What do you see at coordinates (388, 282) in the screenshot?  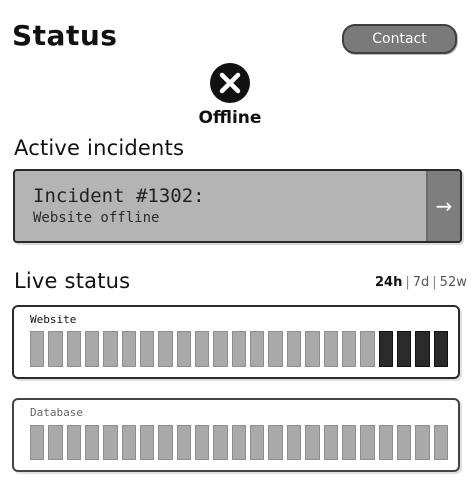 I see `range-24h: 24h` at bounding box center [388, 282].